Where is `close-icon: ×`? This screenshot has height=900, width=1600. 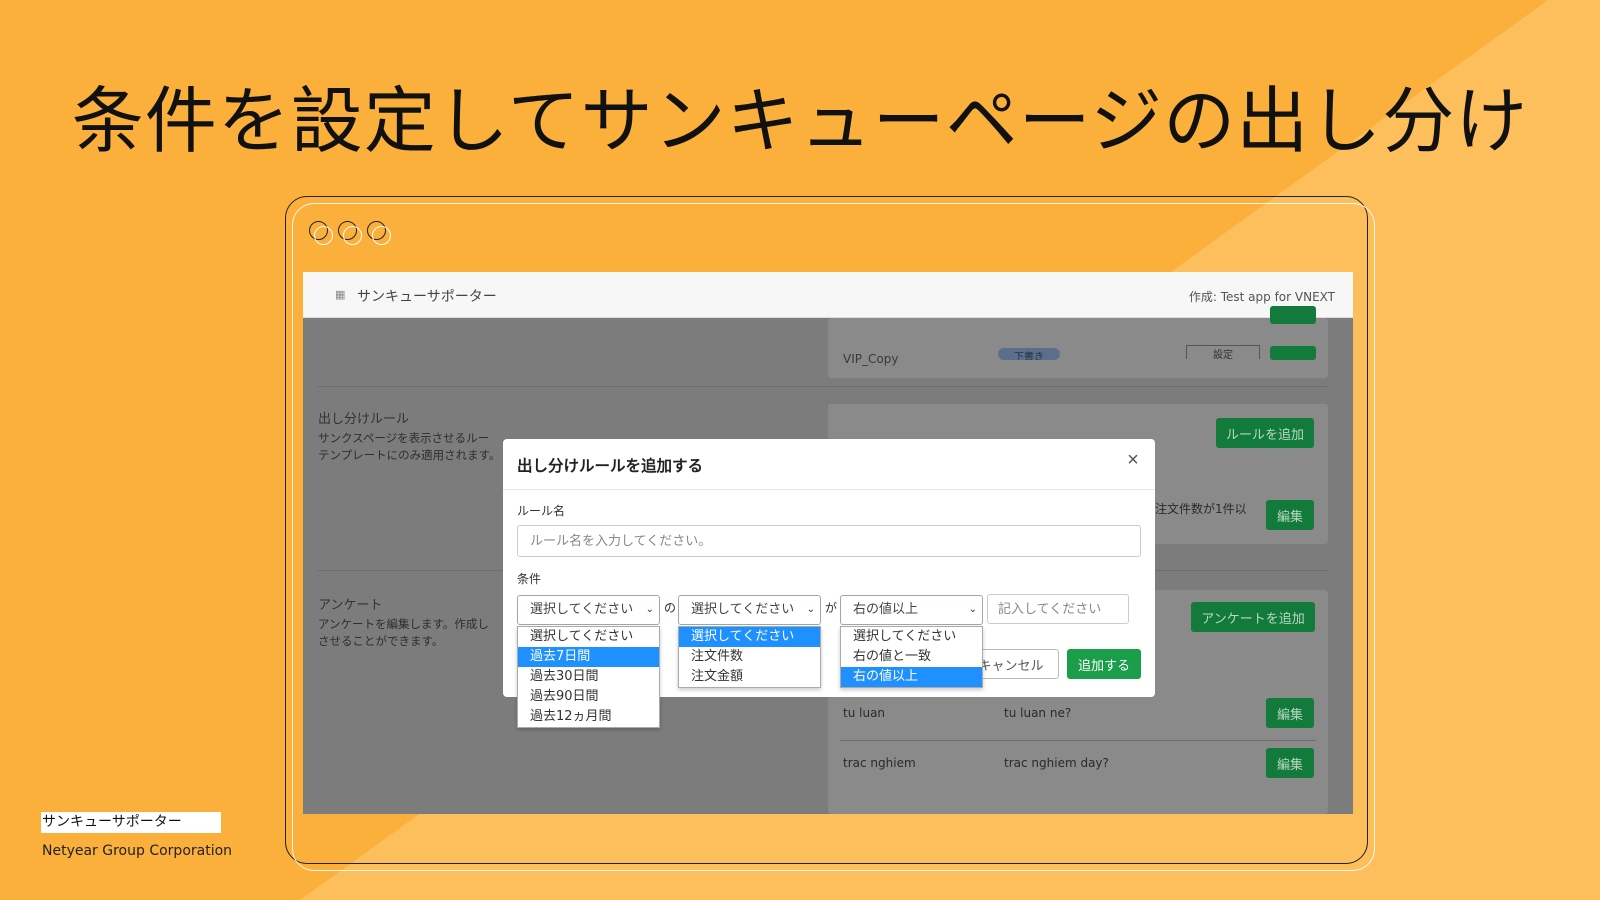 close-icon: × is located at coordinates (1133, 460).